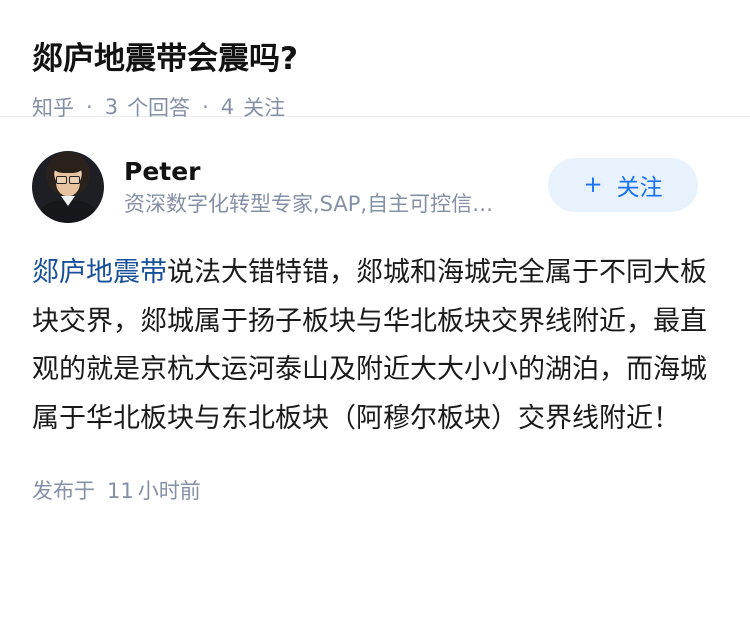 This screenshot has width=750, height=630. I want to click on author-bio: 资深数字化转型专家,SAP,自主可控信息化系统规划, so click(319, 204).